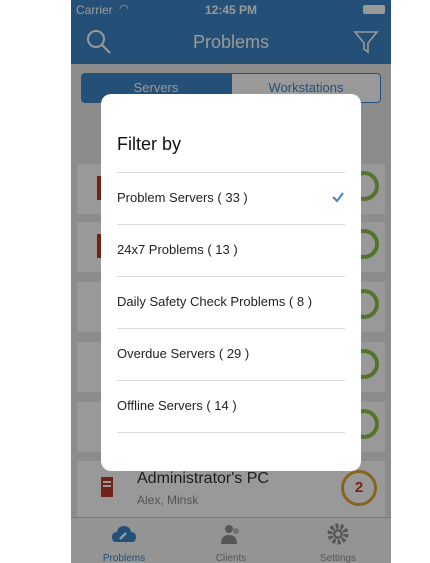 The image size is (430, 563). I want to click on filter-option-problem-servers: Problem Servers ( 33 ), so click(231, 198).